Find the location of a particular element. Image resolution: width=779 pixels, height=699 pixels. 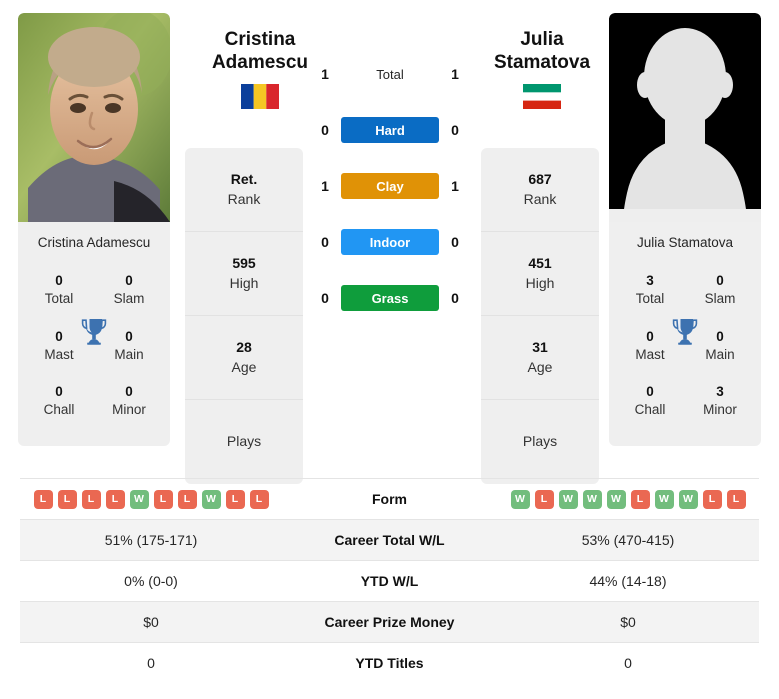

row-value-left: $0 is located at coordinates (151, 622).